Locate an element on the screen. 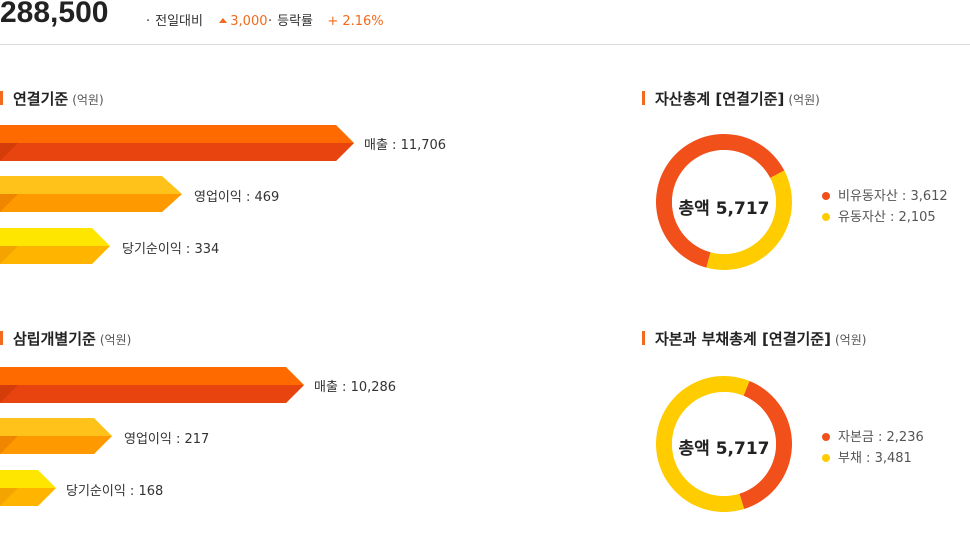  separate-revenue-label: 매출 : 10,286 is located at coordinates (355, 387).